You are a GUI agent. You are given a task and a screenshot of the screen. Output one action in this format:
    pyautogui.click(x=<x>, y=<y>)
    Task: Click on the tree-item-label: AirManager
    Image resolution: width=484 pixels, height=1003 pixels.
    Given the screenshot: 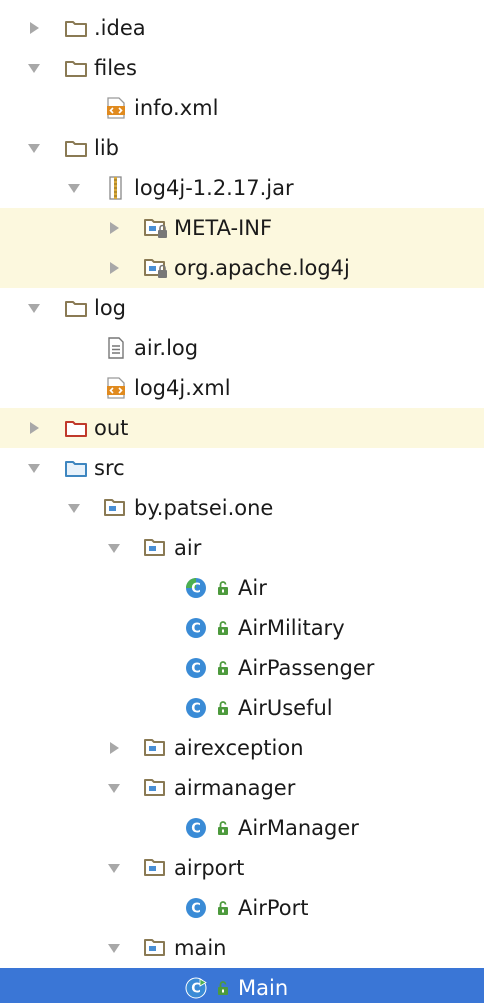 What is the action you would take?
    pyautogui.click(x=298, y=828)
    